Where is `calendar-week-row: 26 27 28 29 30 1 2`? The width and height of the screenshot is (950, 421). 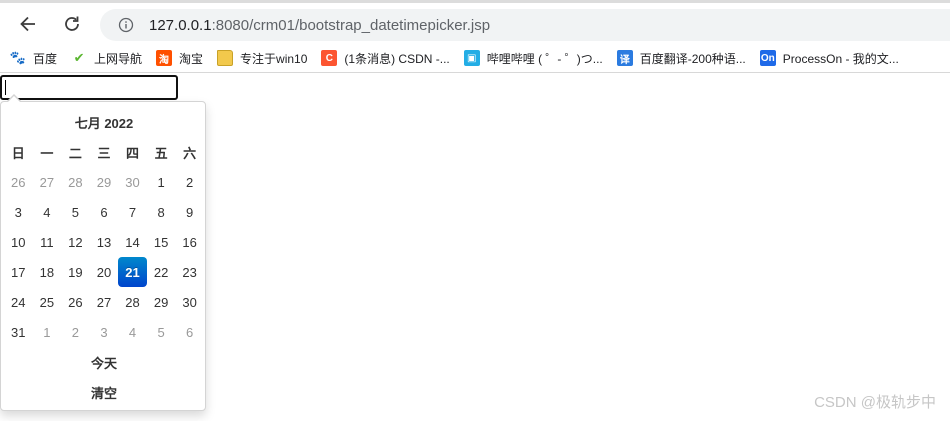 calendar-week-row: 26 27 28 29 30 1 2 is located at coordinates (104, 182).